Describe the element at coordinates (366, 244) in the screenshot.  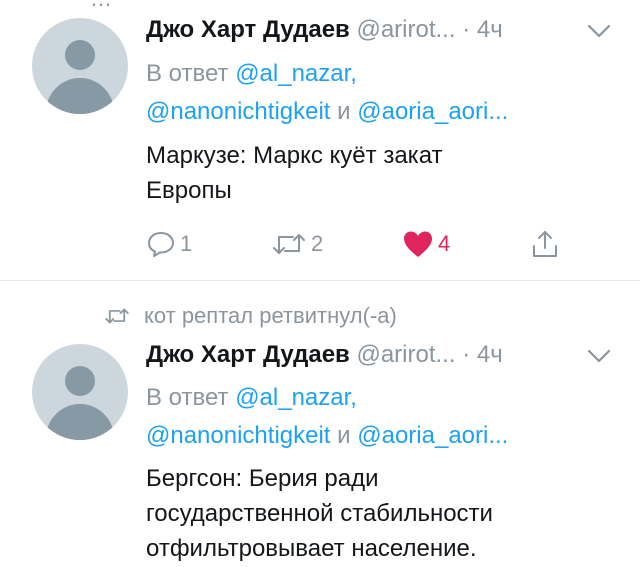
I see `tweet-actions: 1 2 4` at that location.